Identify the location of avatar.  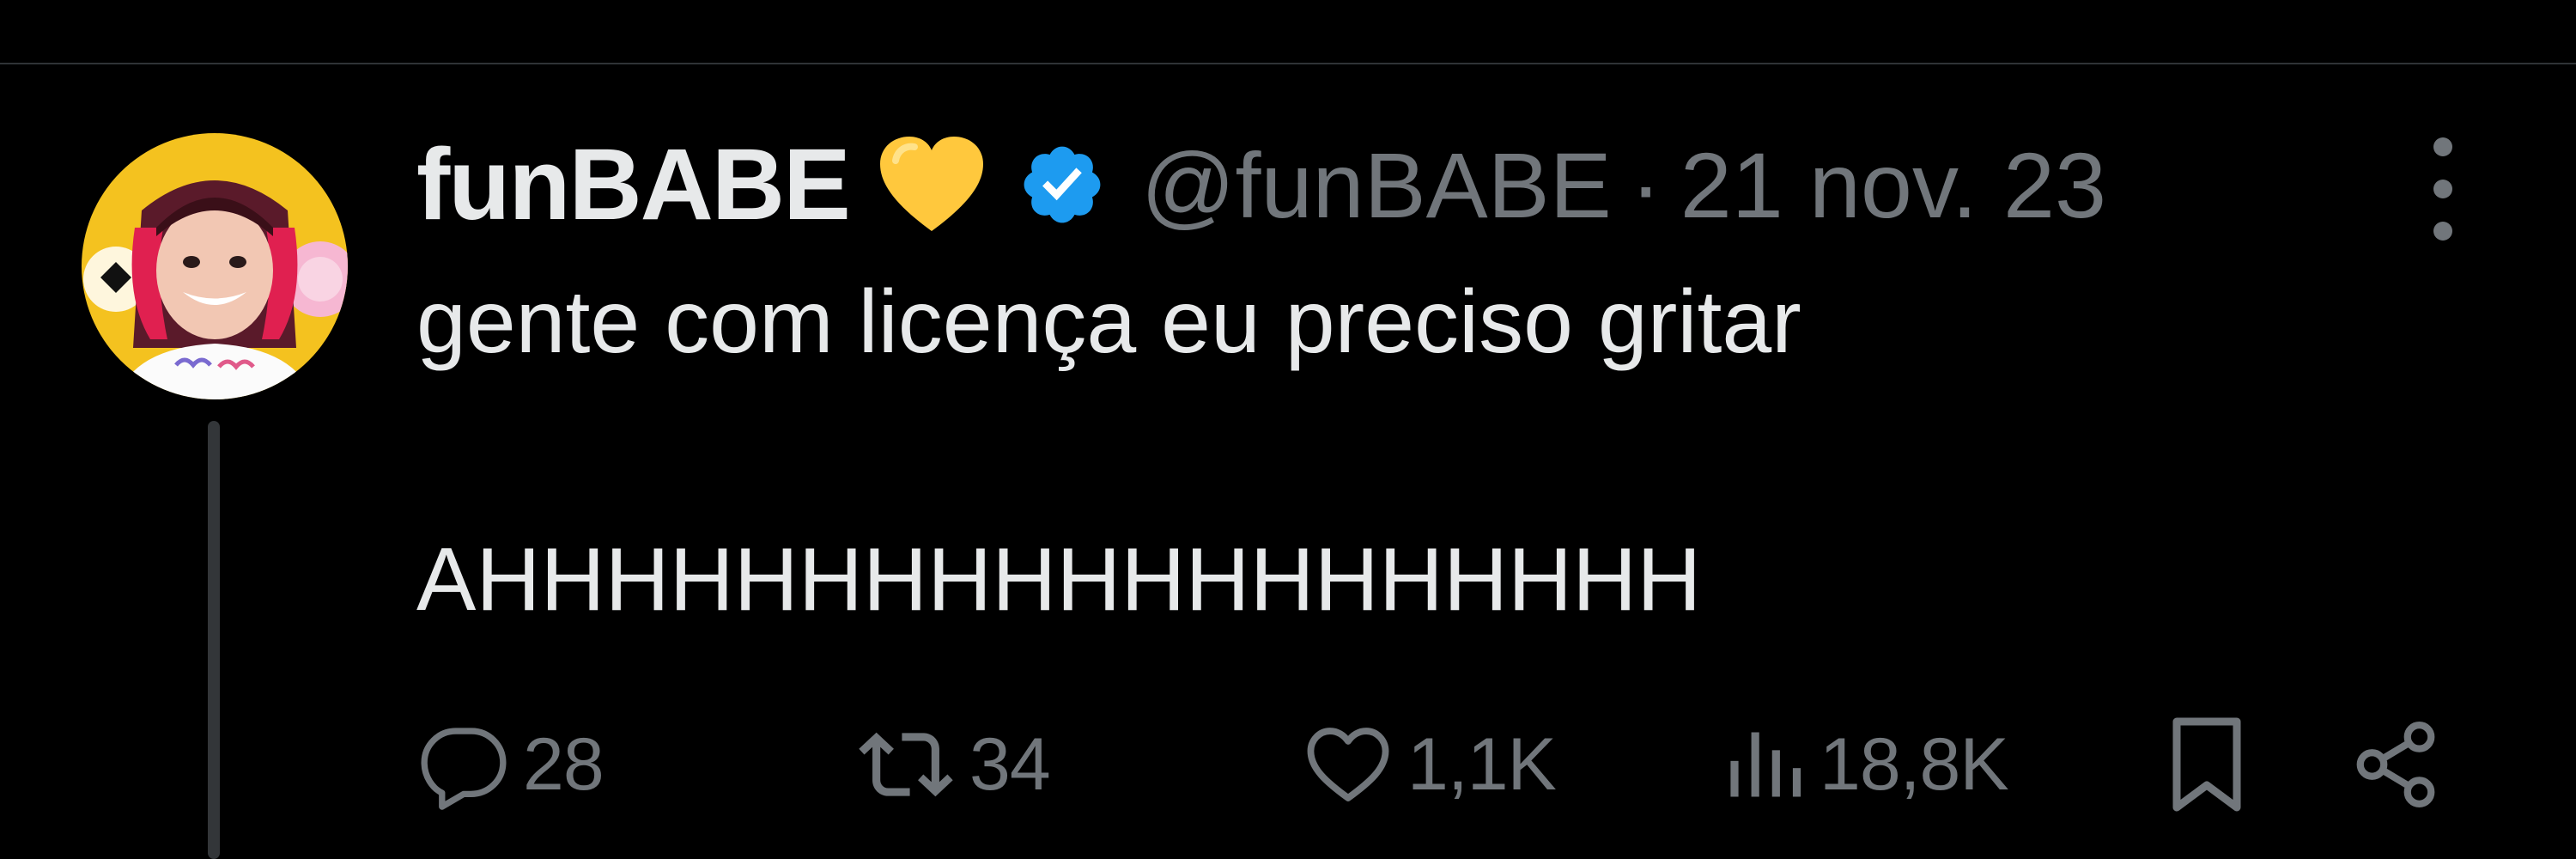
(215, 266).